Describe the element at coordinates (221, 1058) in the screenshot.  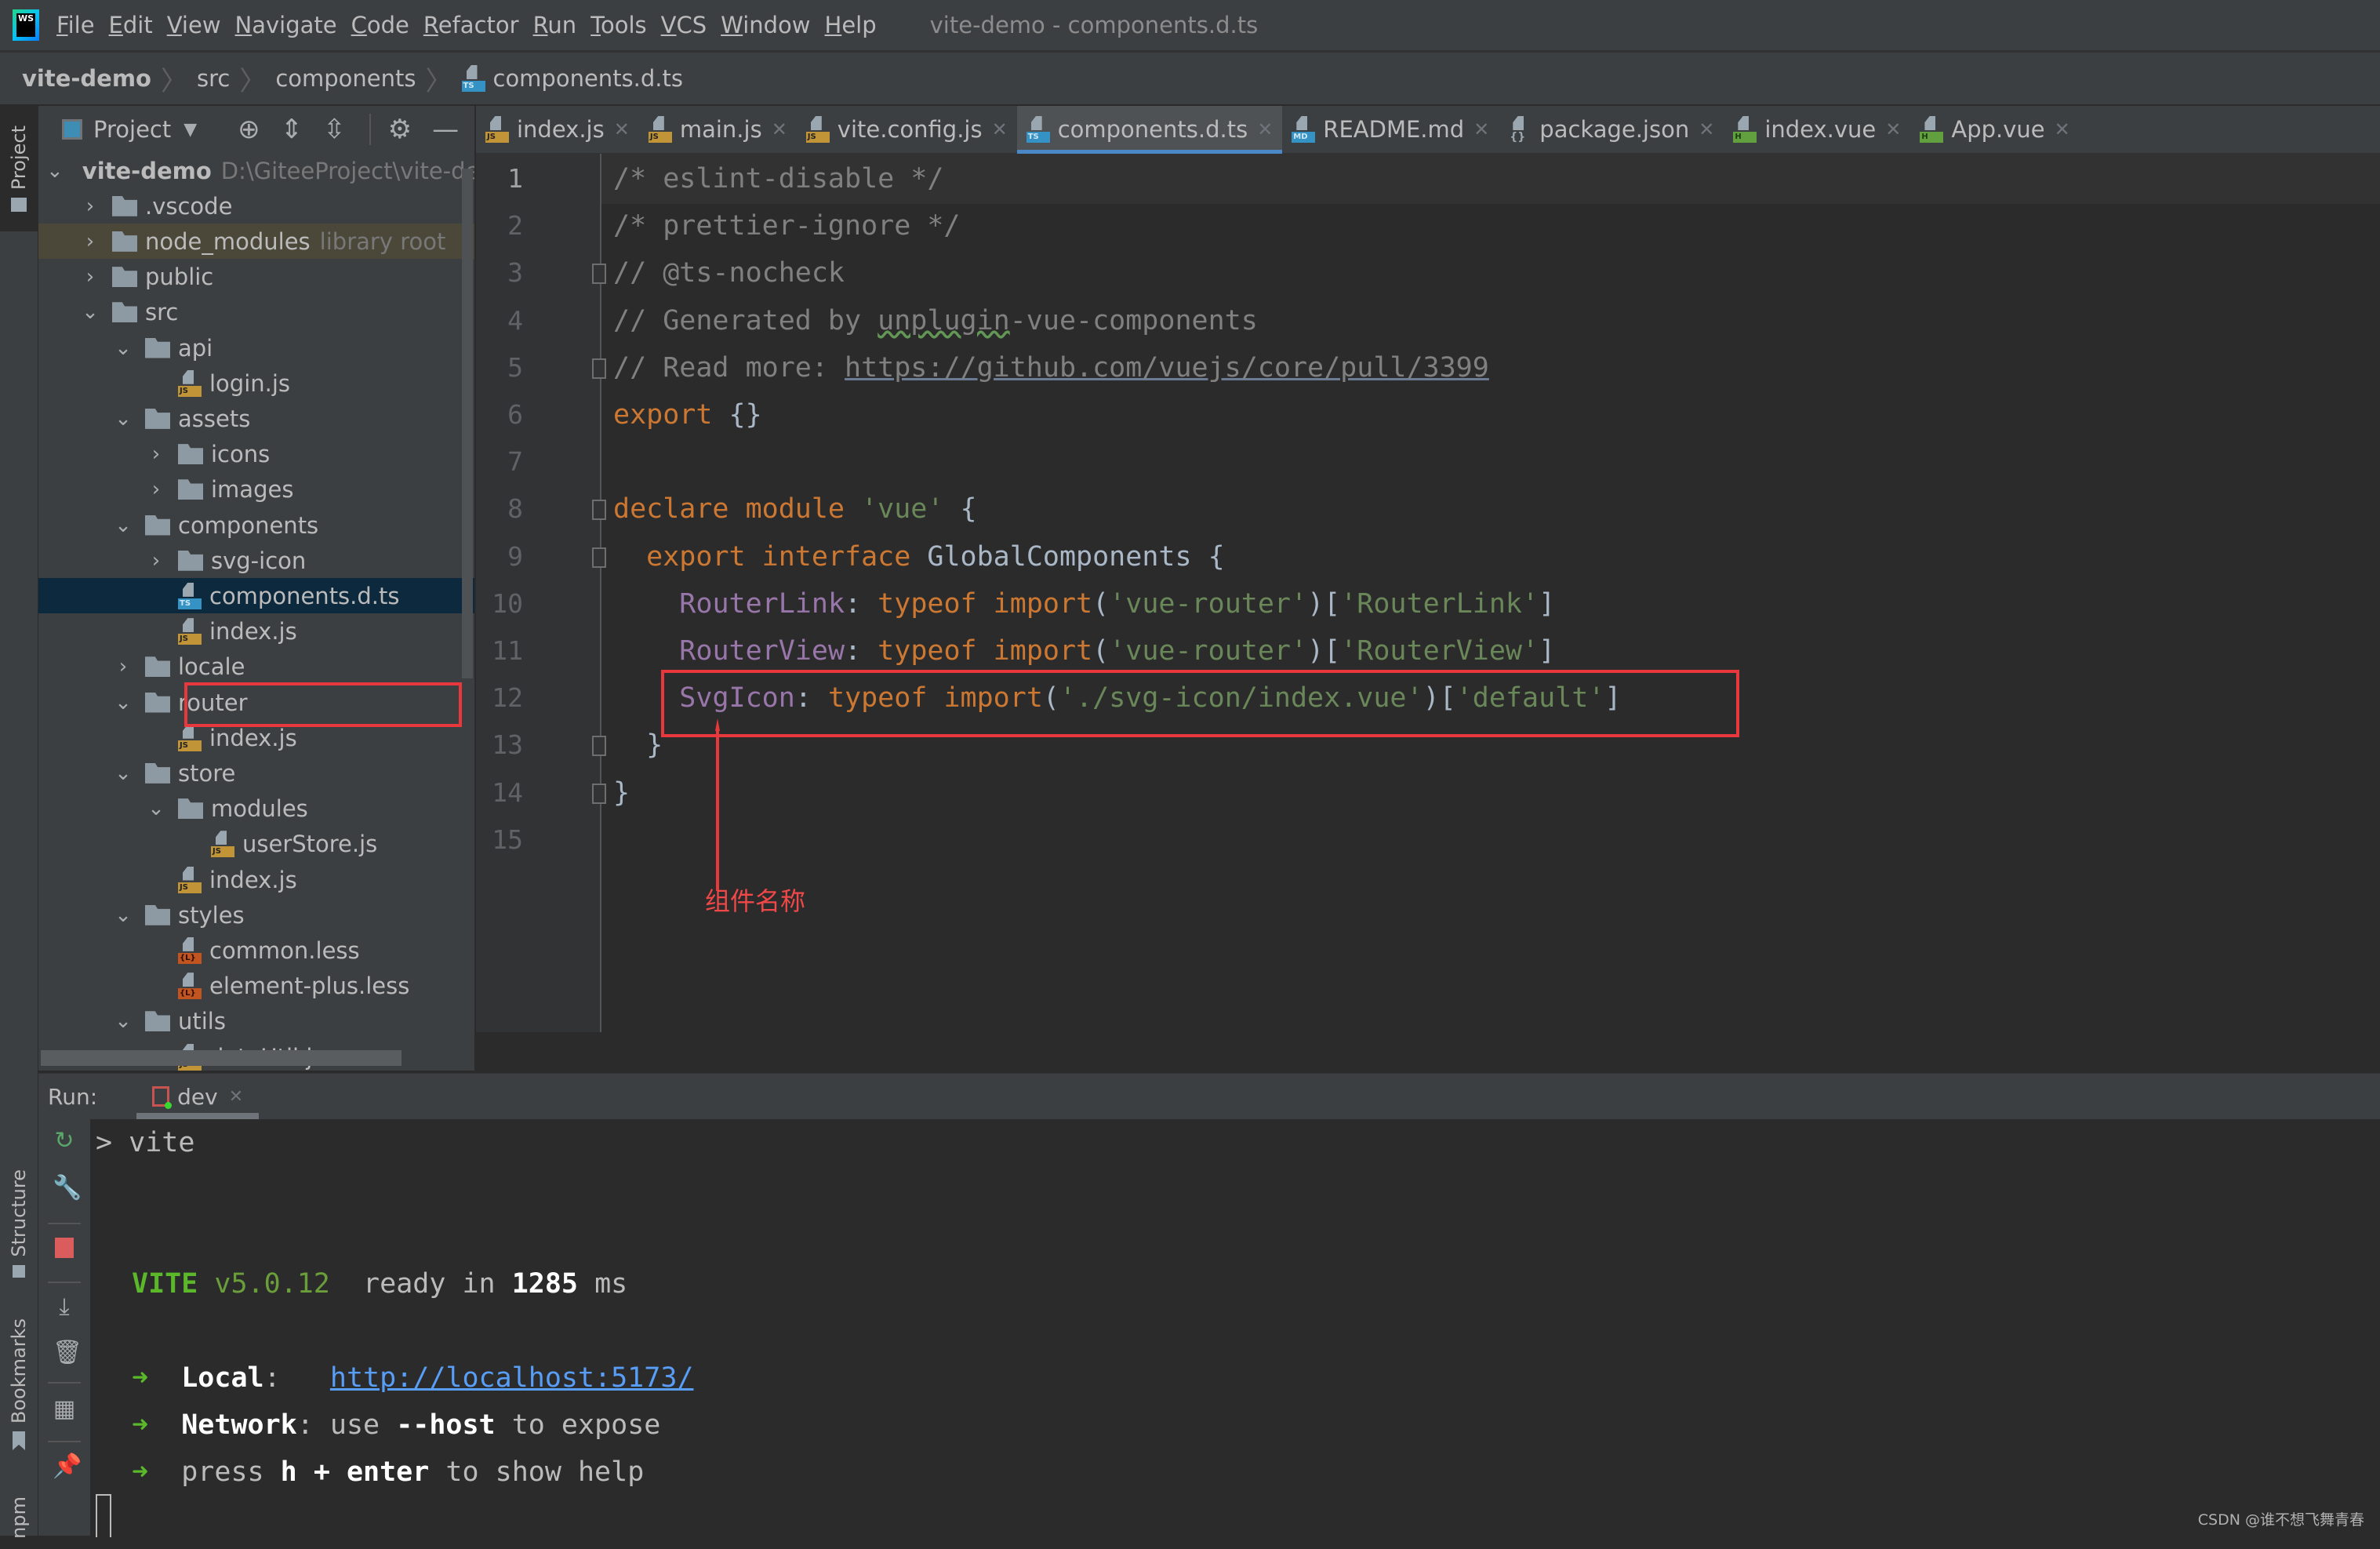
I see `tree-horizontal-scrollbar` at that location.